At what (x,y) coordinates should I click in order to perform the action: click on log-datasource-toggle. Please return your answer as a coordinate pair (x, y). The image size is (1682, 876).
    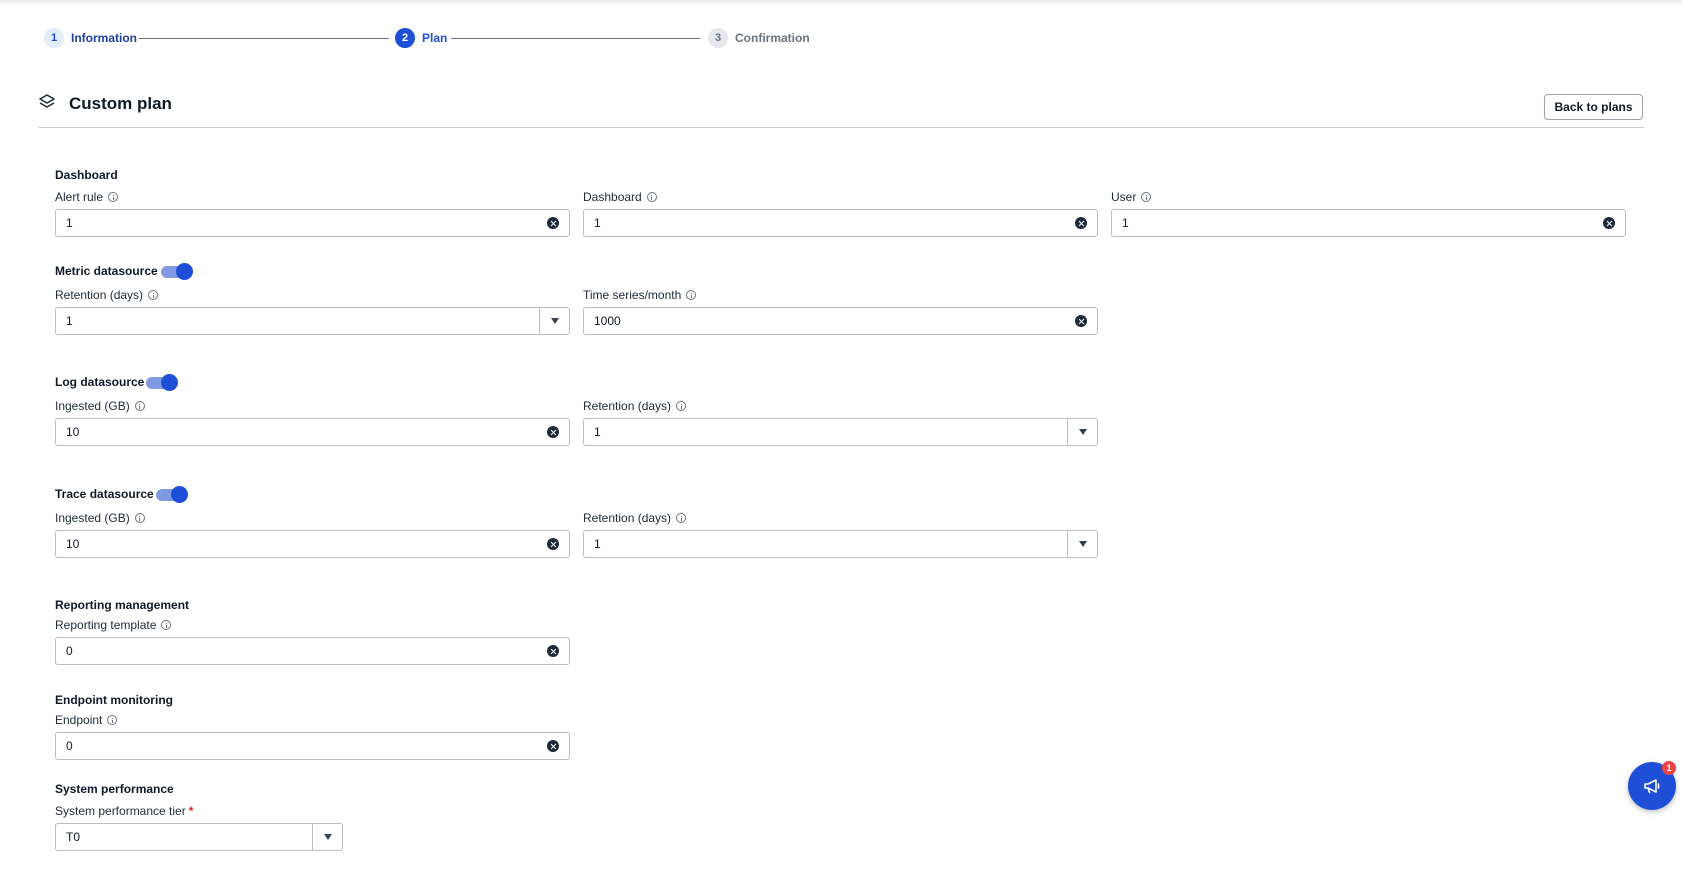
    Looking at the image, I should click on (162, 382).